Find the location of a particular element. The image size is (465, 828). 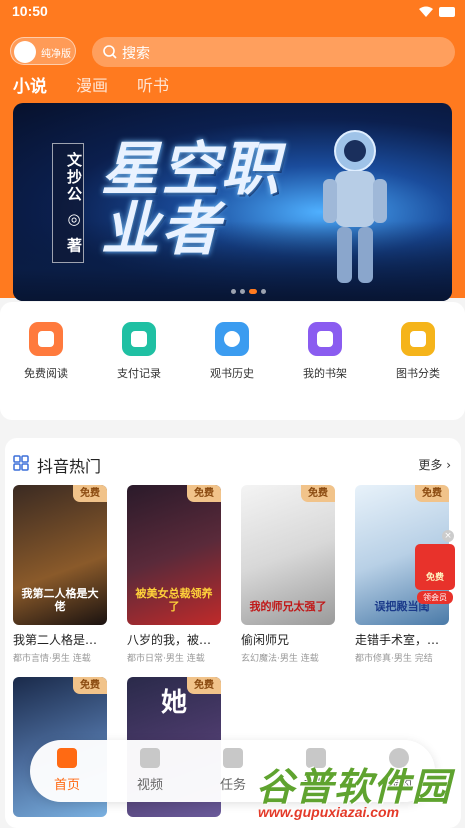

quick-link-label: 免费阅读 is located at coordinates (46, 373).